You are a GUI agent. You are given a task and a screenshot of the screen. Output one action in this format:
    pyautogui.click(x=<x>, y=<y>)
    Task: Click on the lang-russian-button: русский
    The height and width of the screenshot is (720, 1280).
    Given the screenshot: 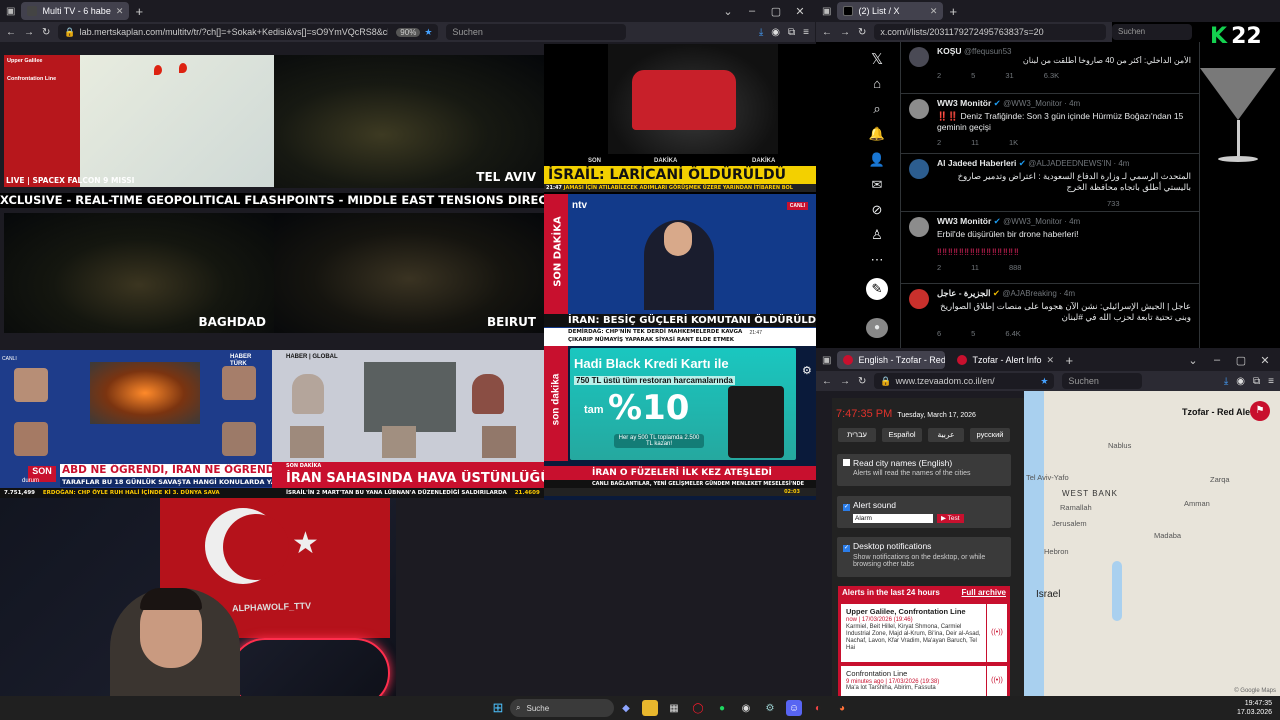 What is the action you would take?
    pyautogui.click(x=990, y=435)
    